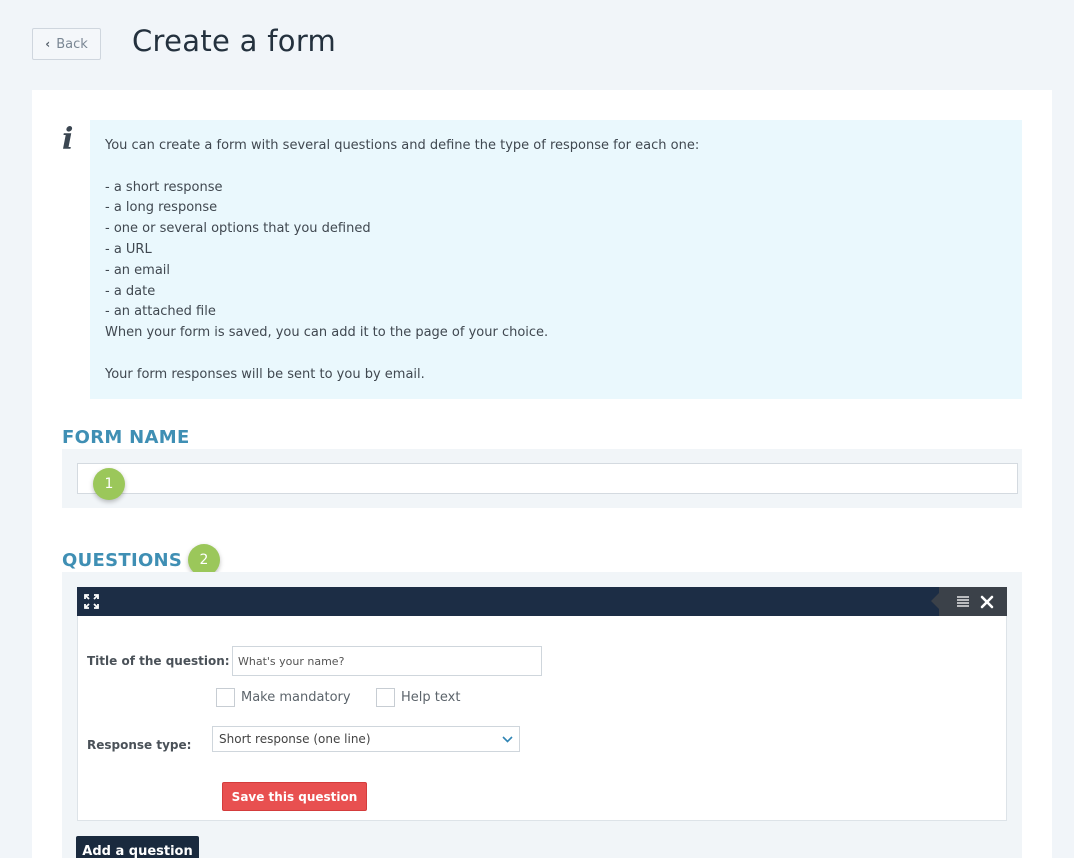 Image resolution: width=1074 pixels, height=858 pixels. I want to click on response-type-select: Short response (one line), so click(366, 739).